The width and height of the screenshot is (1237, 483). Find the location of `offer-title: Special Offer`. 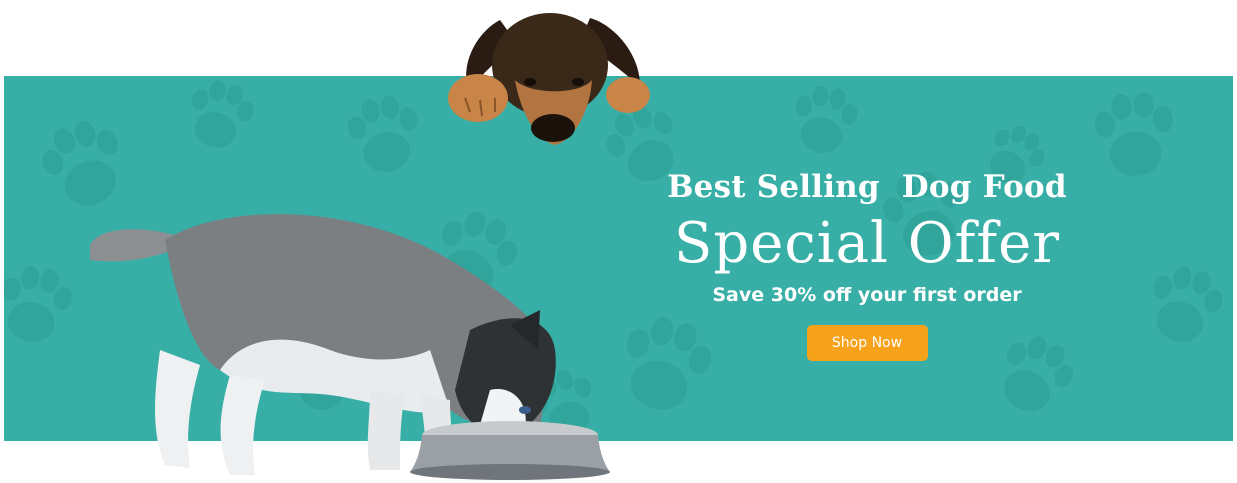

offer-title: Special Offer is located at coordinates (867, 243).